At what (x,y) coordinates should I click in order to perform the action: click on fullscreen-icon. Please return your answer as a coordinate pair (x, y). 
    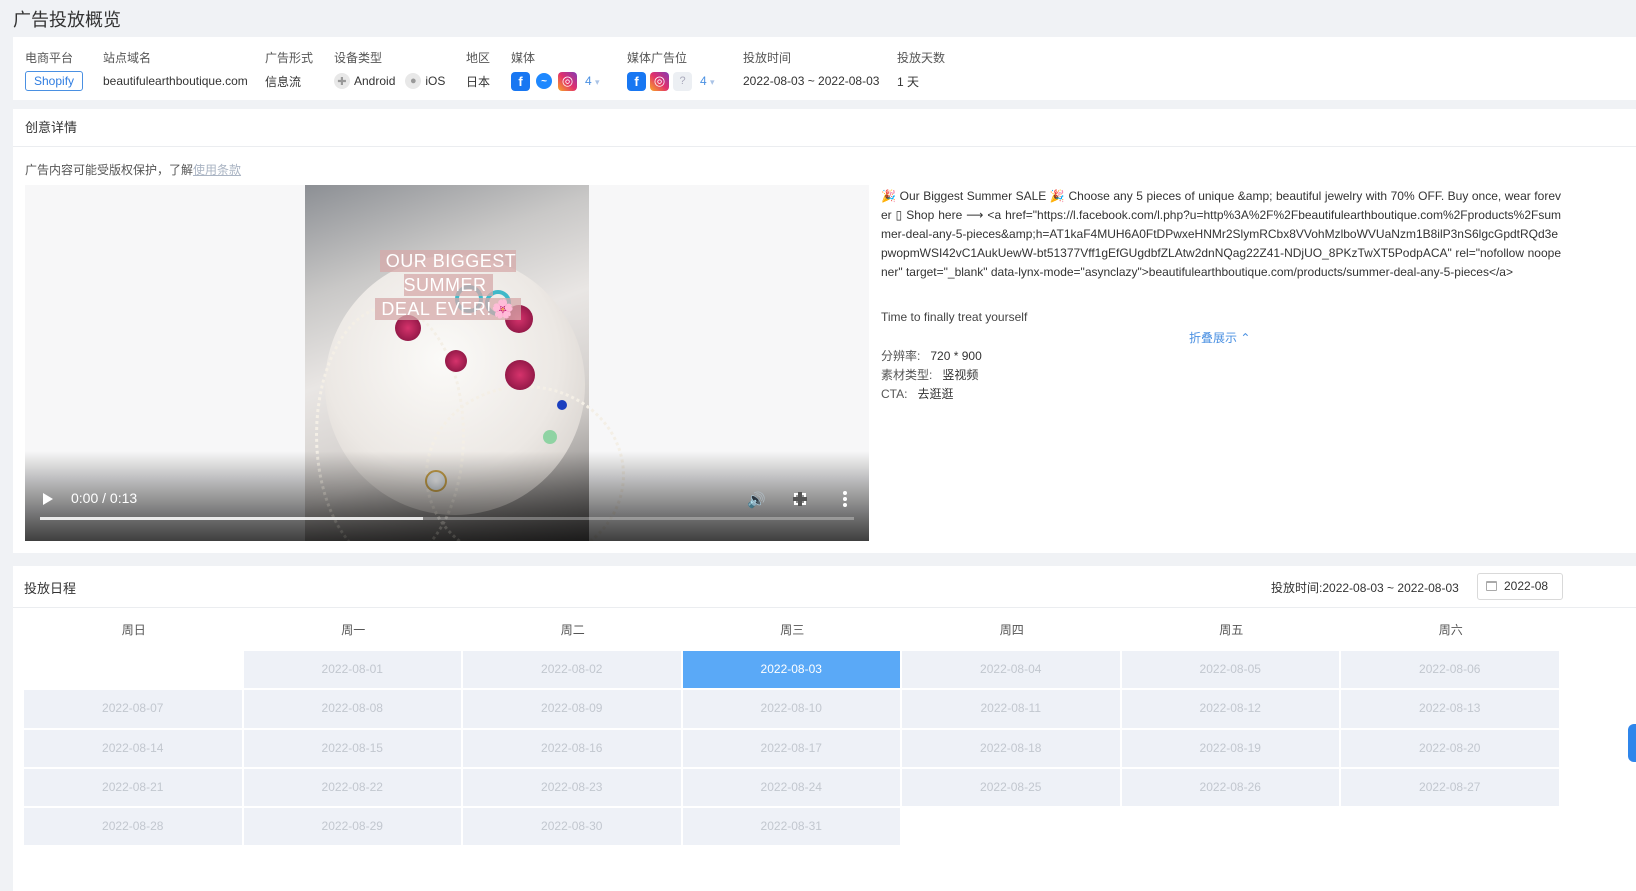
    Looking at the image, I should click on (800, 499).